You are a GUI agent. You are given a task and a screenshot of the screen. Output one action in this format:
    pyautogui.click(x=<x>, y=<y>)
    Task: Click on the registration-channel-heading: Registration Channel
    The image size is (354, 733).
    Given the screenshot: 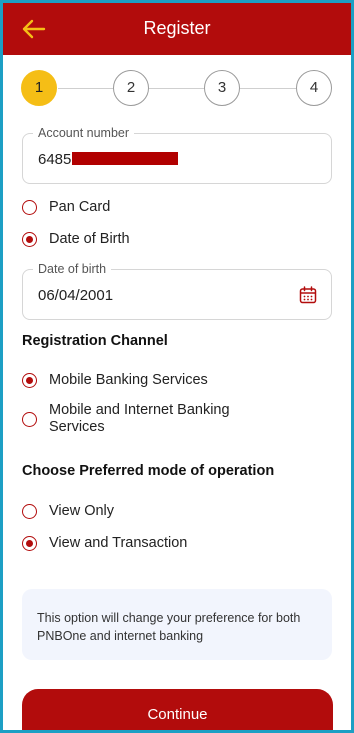 What is the action you would take?
    pyautogui.click(x=95, y=341)
    